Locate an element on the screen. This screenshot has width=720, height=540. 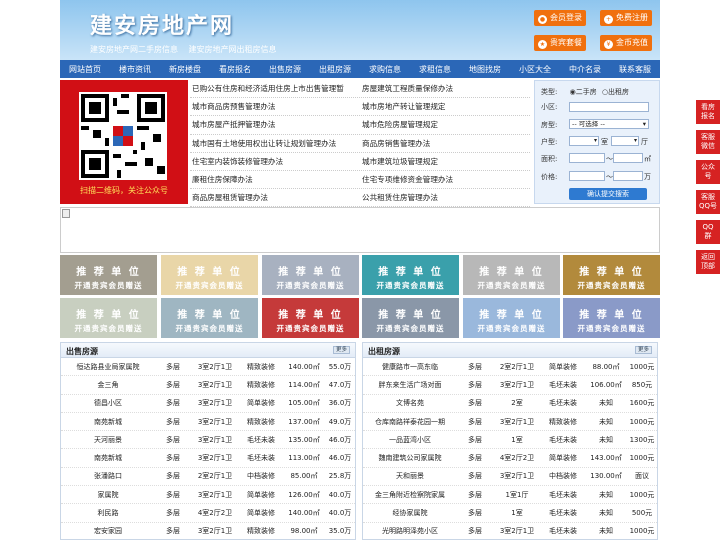
login-button: ● 会员登录 is located at coordinates (560, 18).